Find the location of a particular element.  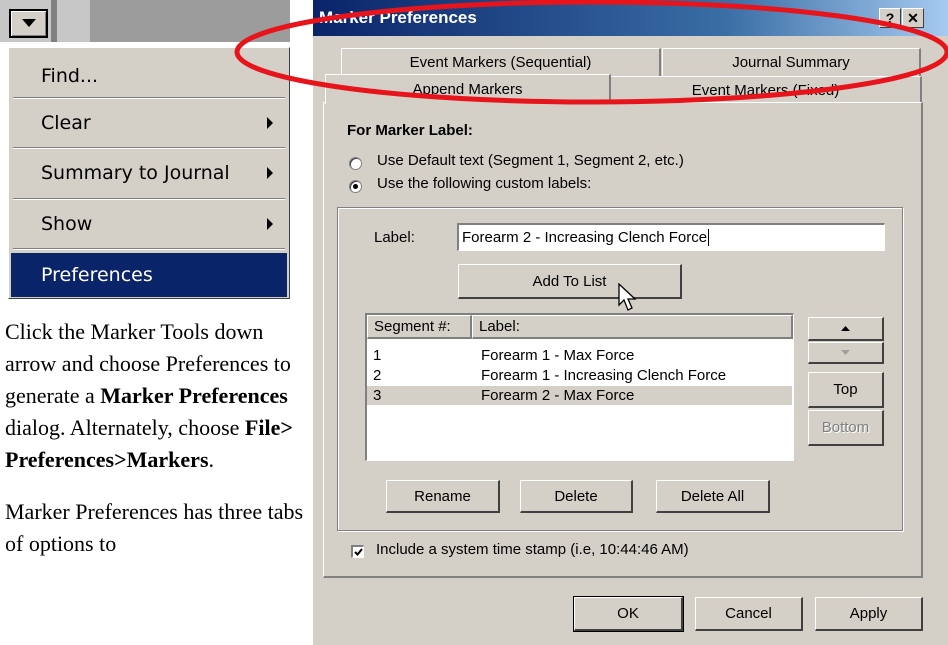

menu-item-preferences: Preferences is located at coordinates (149, 275).